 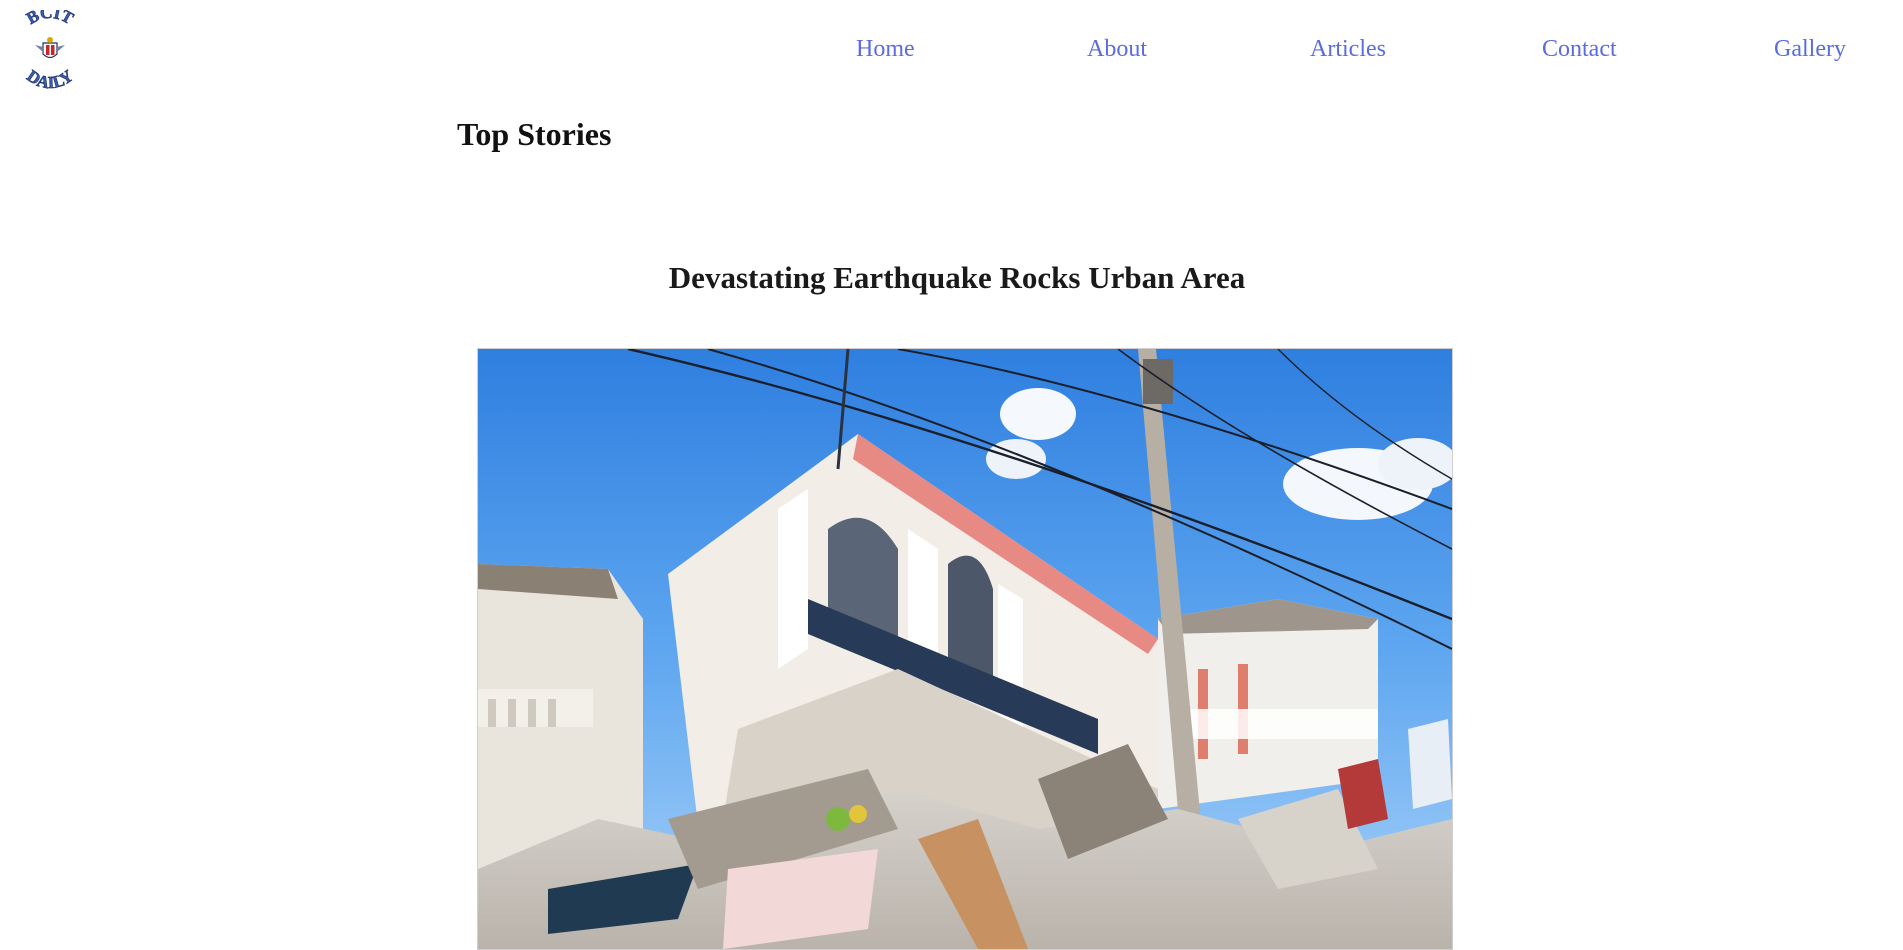 What do you see at coordinates (1117, 49) in the screenshot?
I see `nav-about-link: About` at bounding box center [1117, 49].